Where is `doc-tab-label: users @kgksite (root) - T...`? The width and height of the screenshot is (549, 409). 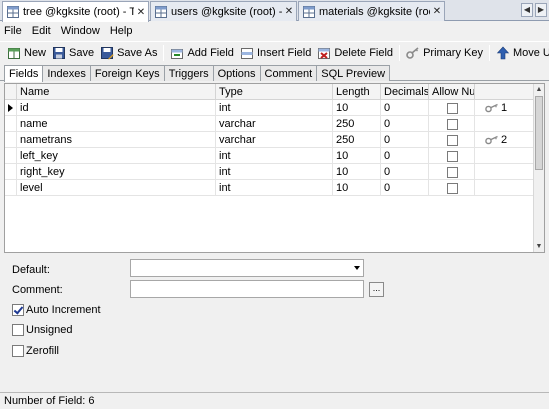
doc-tab-label: users @kgksite (root) - T... is located at coordinates (226, 11).